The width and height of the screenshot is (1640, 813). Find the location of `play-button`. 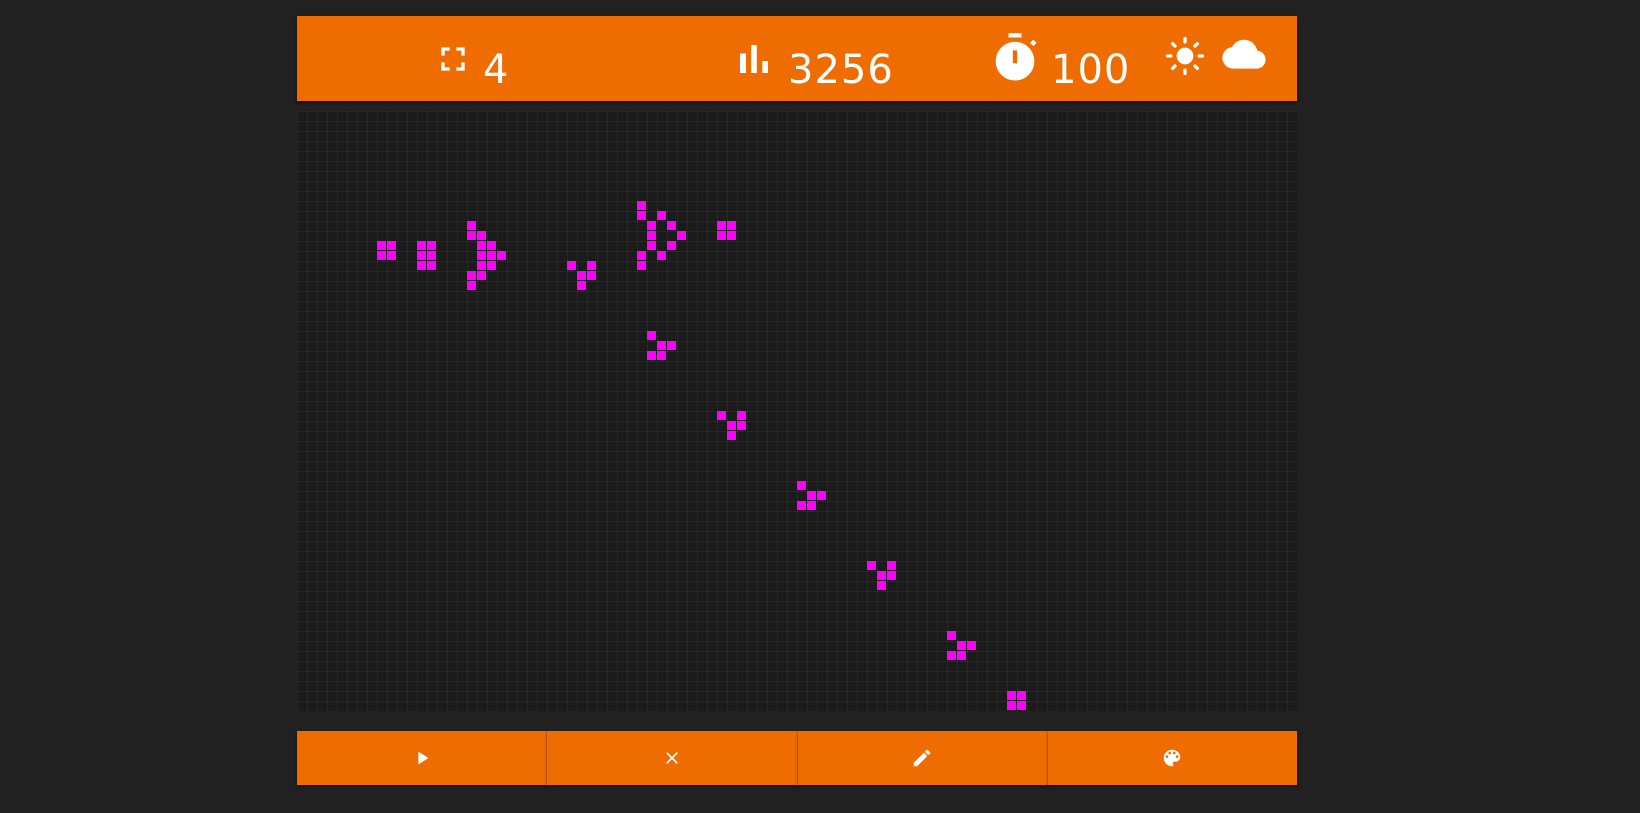

play-button is located at coordinates (422, 758).